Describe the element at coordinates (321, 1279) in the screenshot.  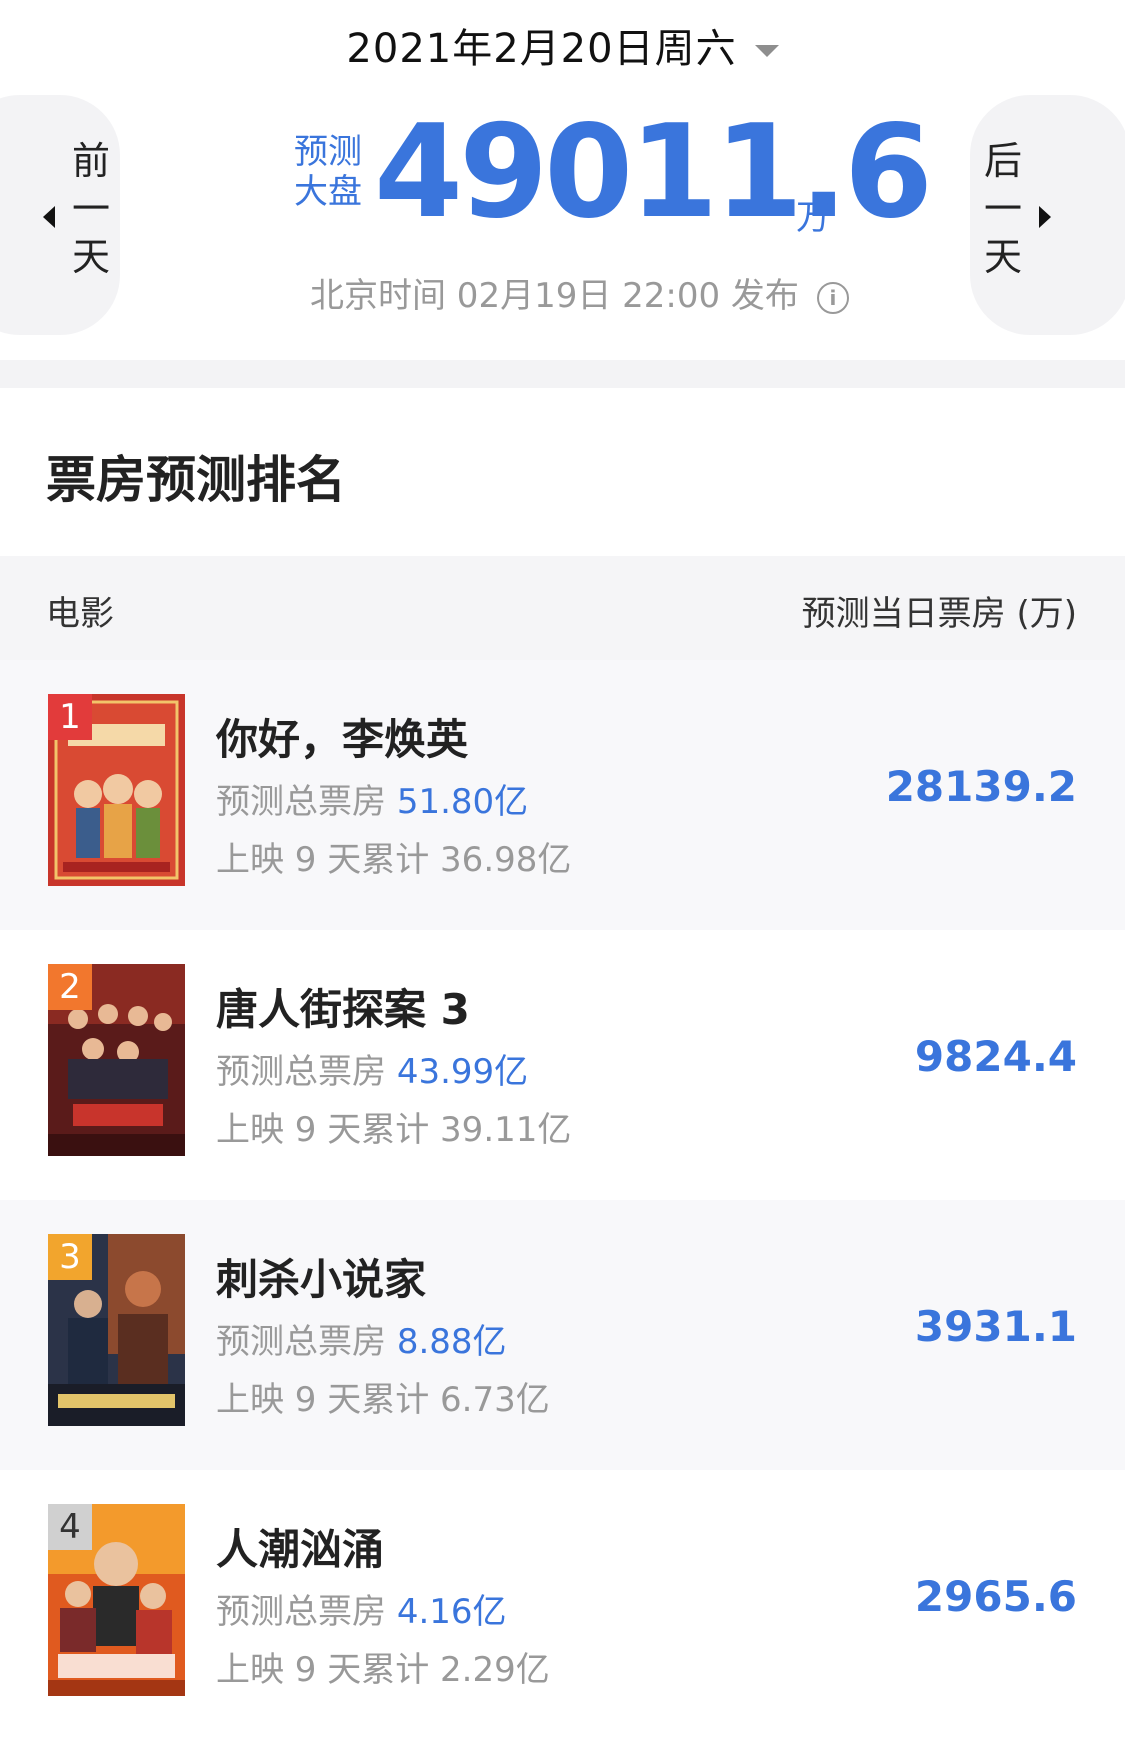
I see `movie-title: 刺杀小说家` at that location.